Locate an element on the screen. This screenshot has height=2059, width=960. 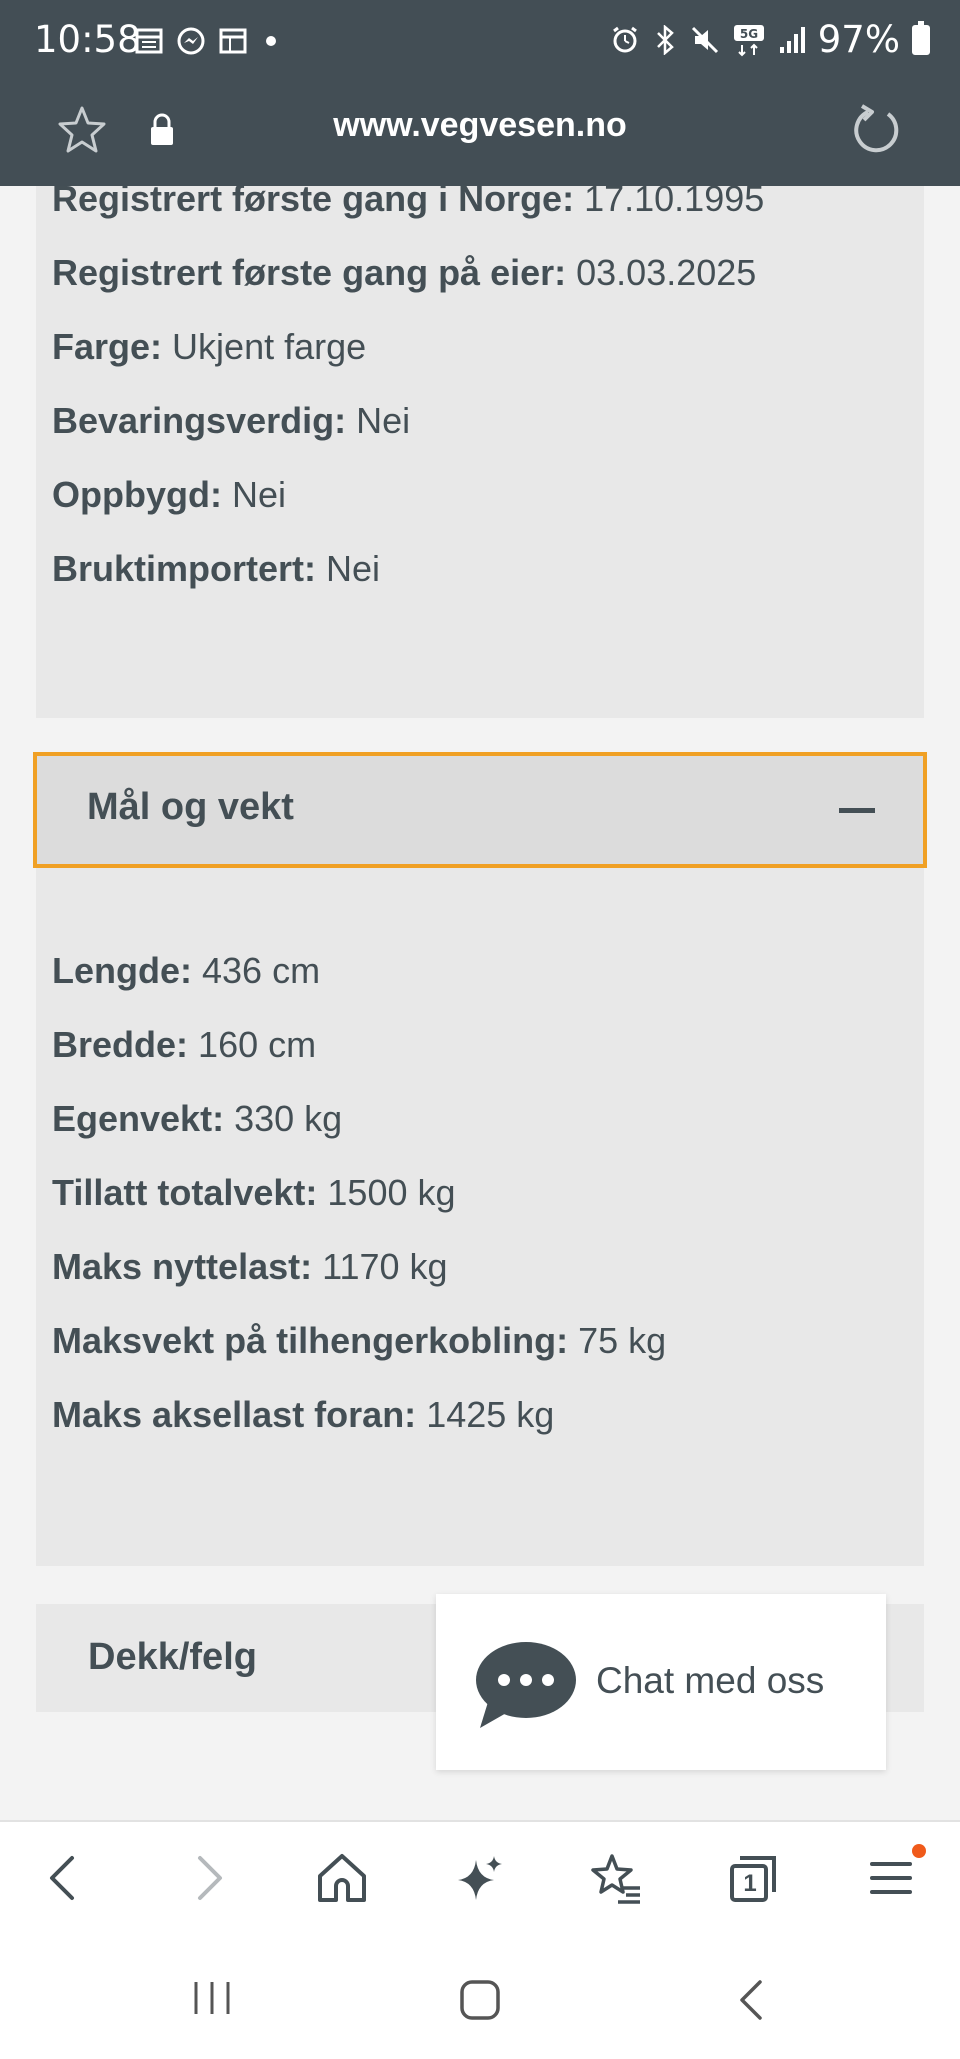
tabs-button: 1 is located at coordinates (754, 1878).